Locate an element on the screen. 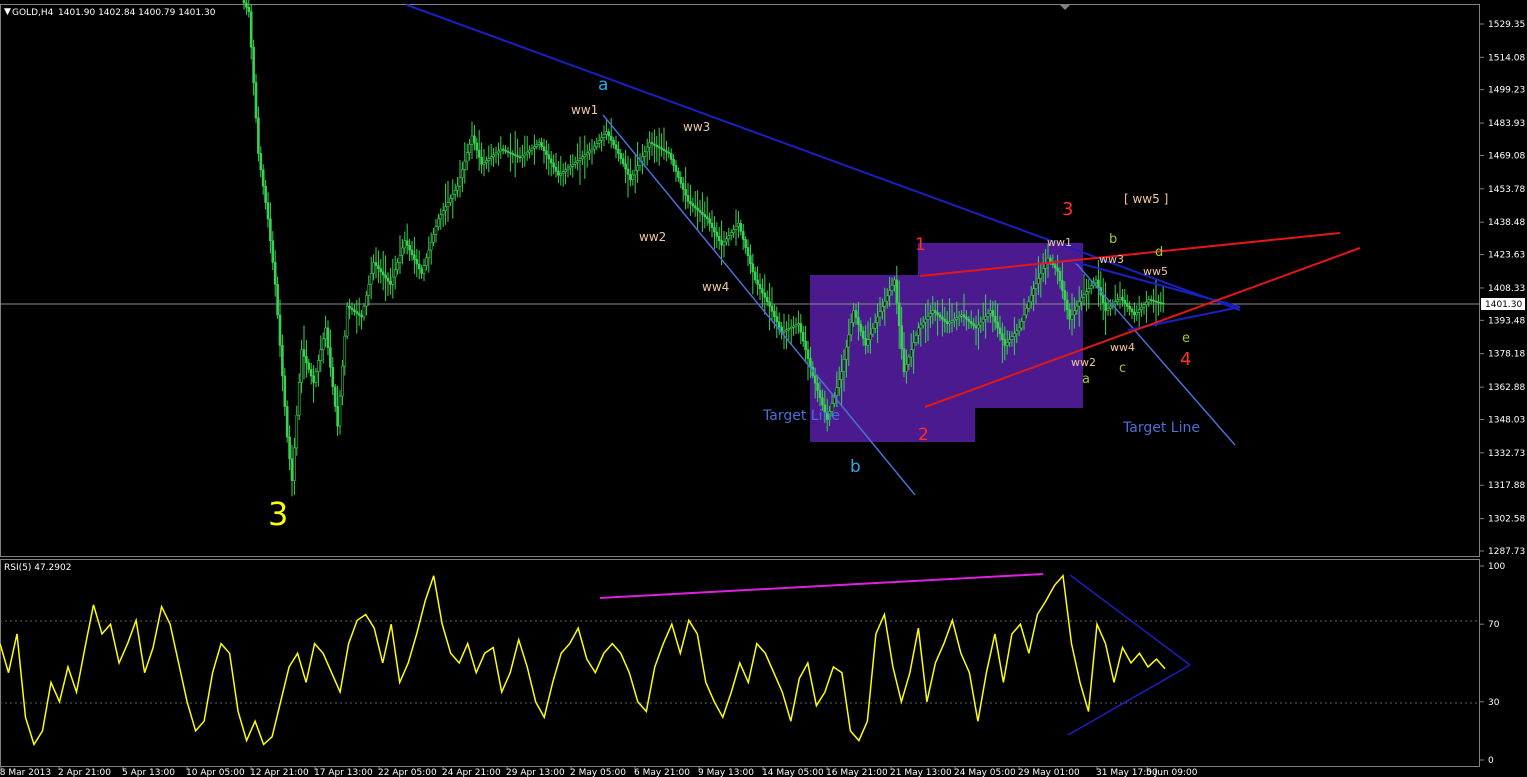  price-tick-label: 1529.35 is located at coordinates (1506, 25).